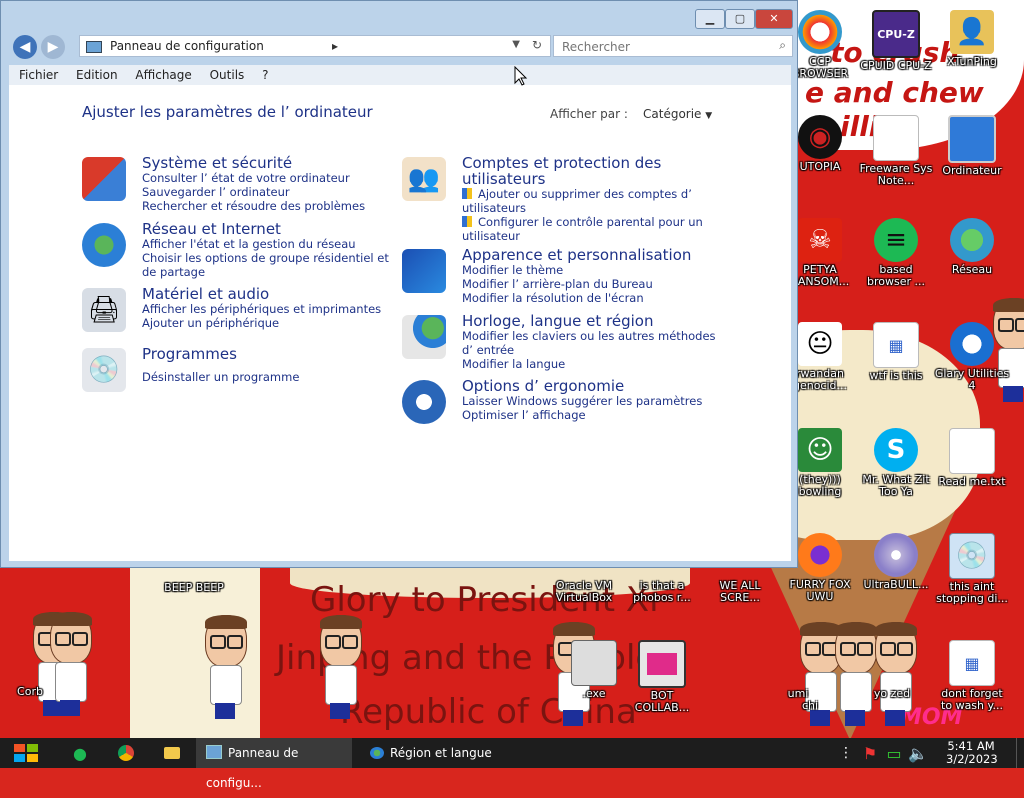 The width and height of the screenshot is (1024, 798). I want to click on monitor-paint-icon, so click(424, 271).